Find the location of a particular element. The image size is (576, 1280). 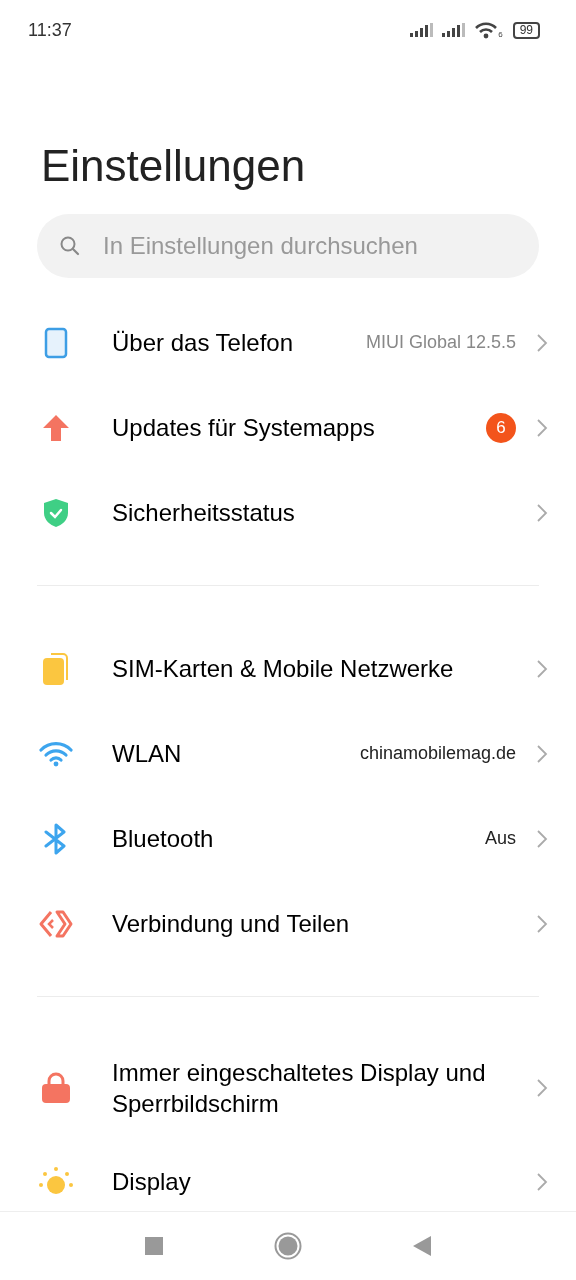

recents-button is located at coordinates (154, 1246).